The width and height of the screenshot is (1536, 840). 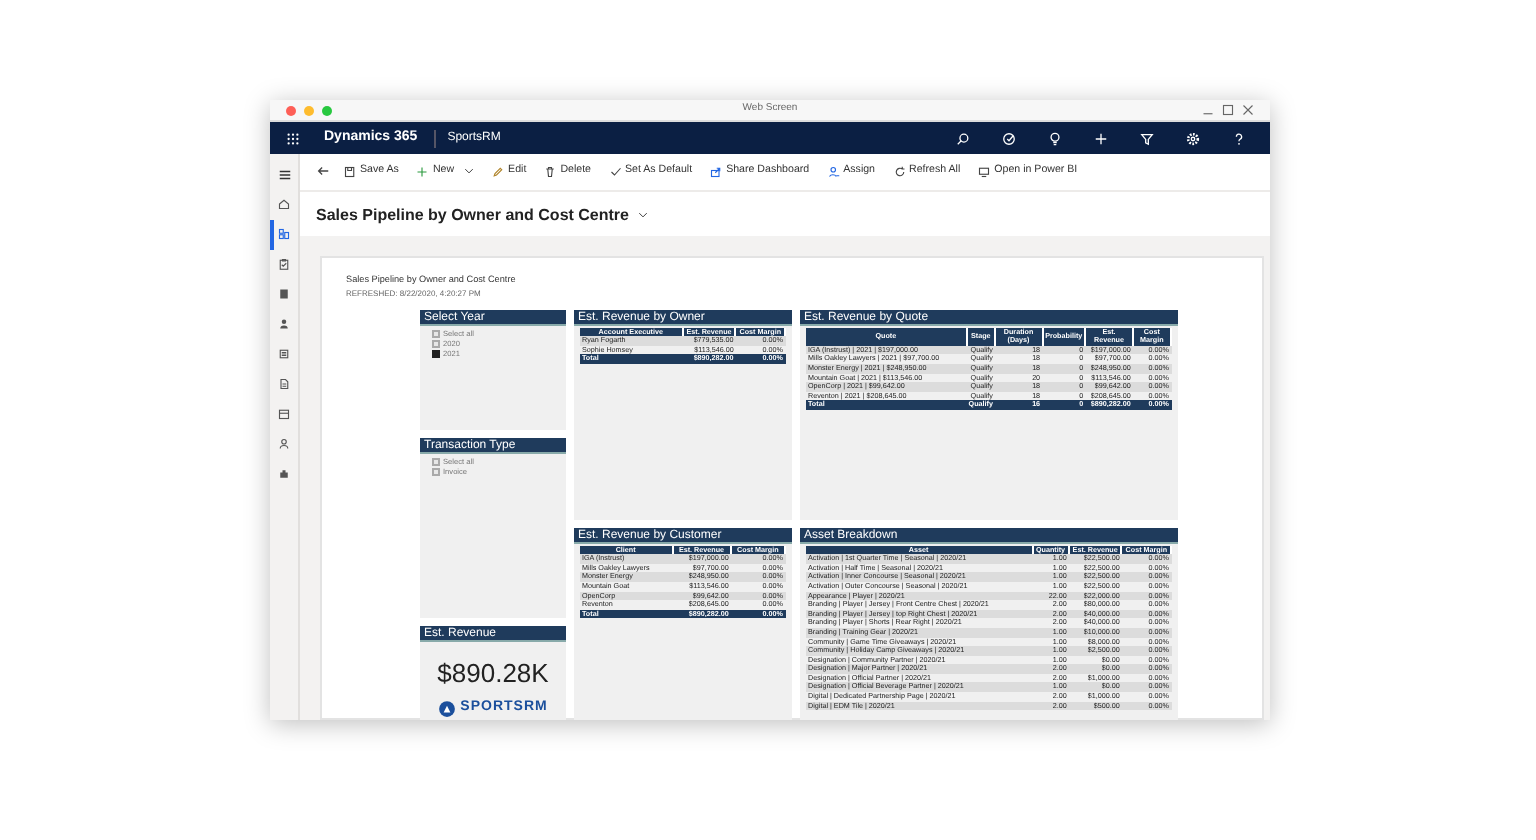 I want to click on home-icon, so click(x=284, y=204).